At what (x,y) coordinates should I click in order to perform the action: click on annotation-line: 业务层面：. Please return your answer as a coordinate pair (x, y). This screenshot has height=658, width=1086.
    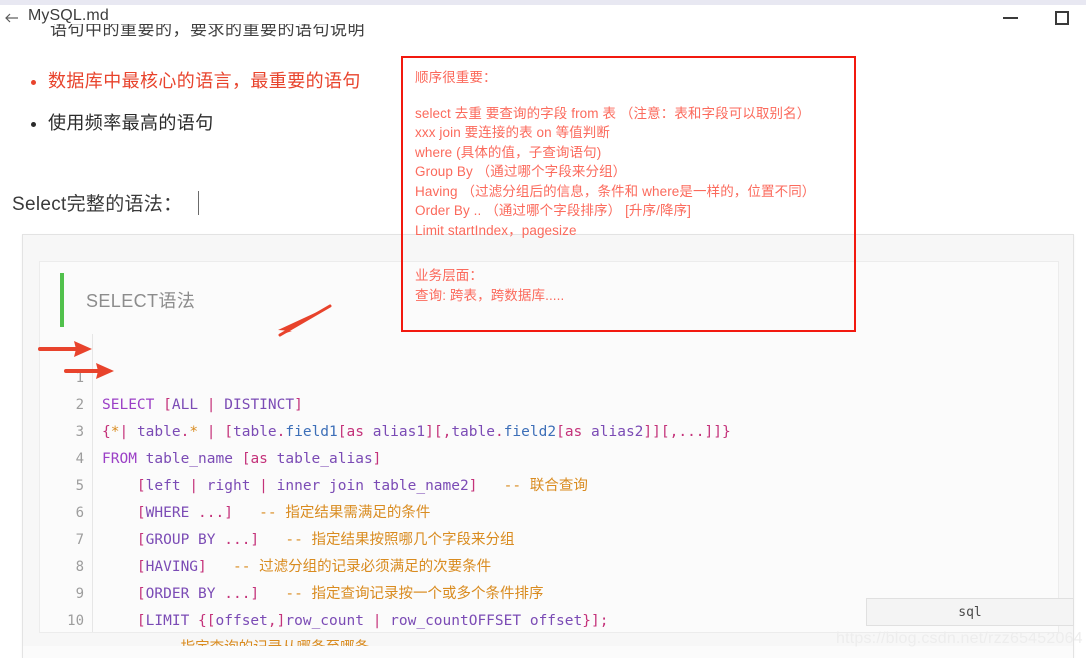
    Looking at the image, I should click on (449, 275).